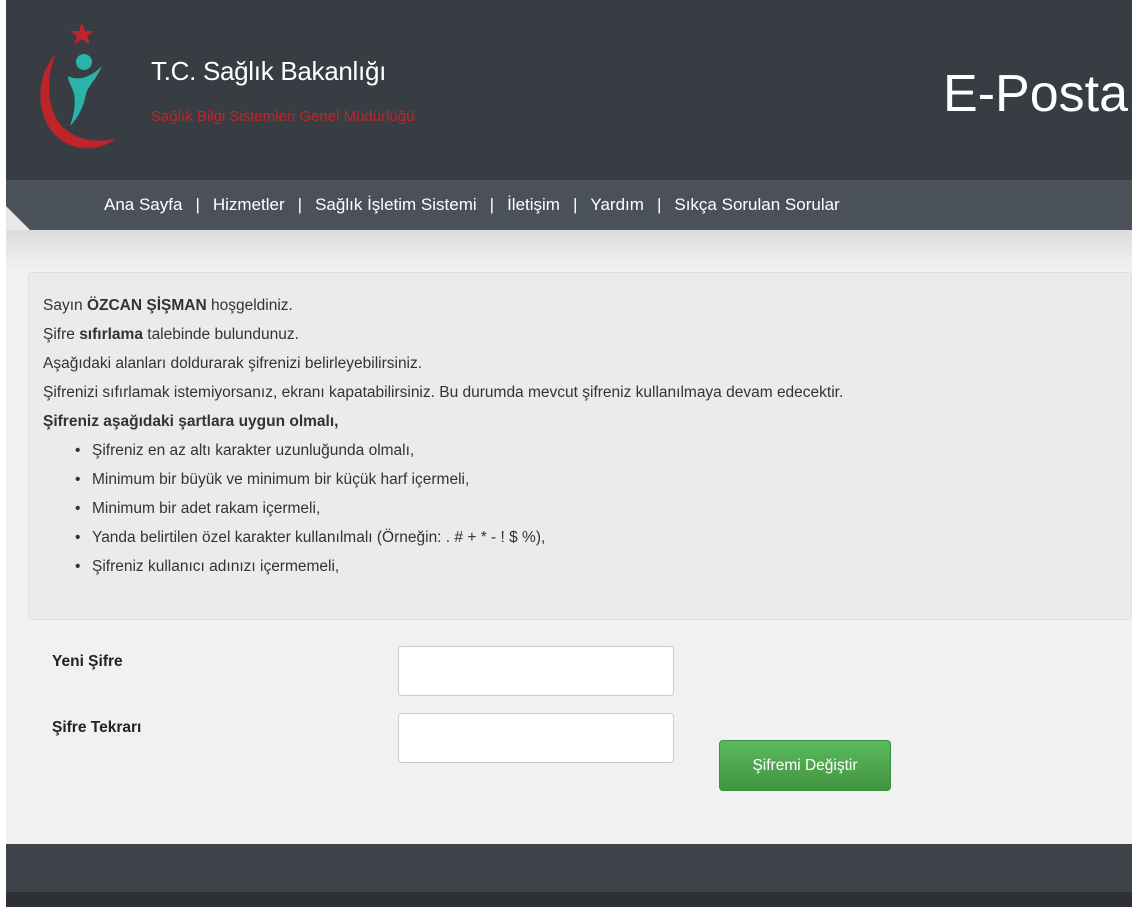 This screenshot has width=1132, height=907. I want to click on new-password-label: Yeni Şifre, so click(87, 661).